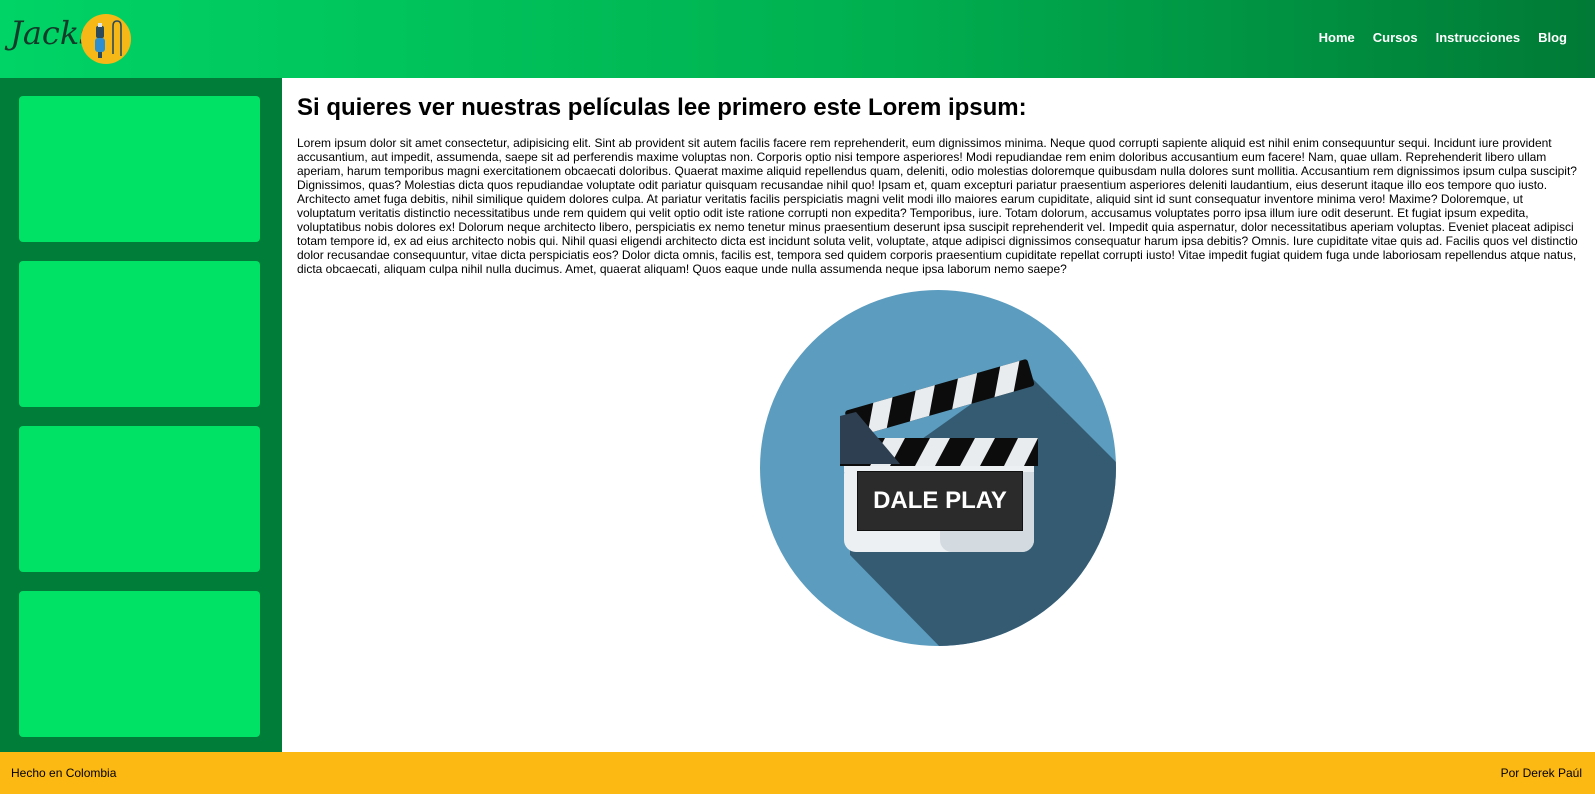  I want to click on main-nav: Home Cursos Instrucciones Blog, so click(1443, 37).